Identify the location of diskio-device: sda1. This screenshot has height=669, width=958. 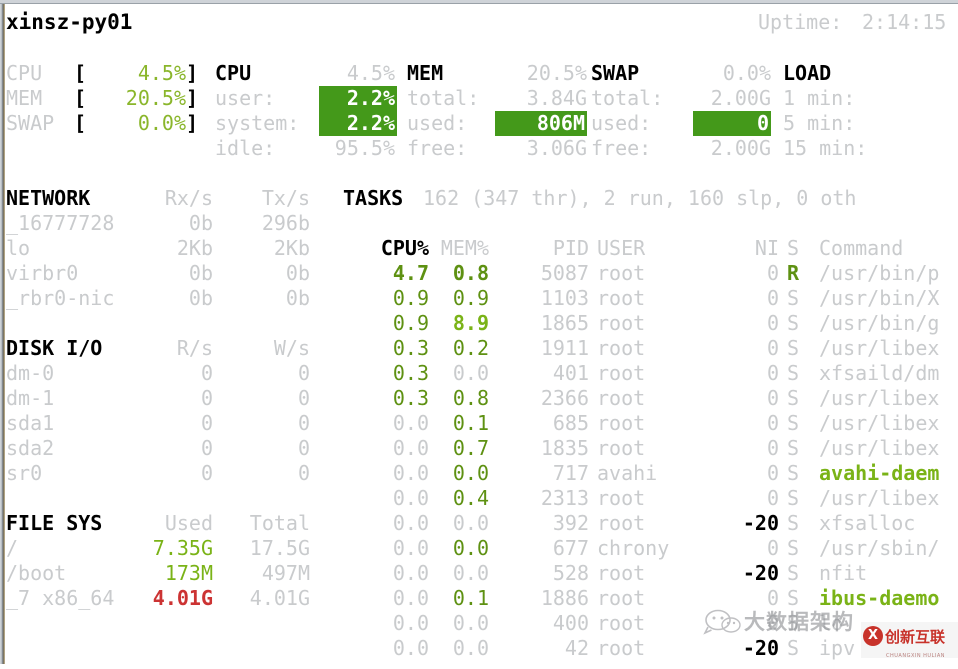
(30, 423).